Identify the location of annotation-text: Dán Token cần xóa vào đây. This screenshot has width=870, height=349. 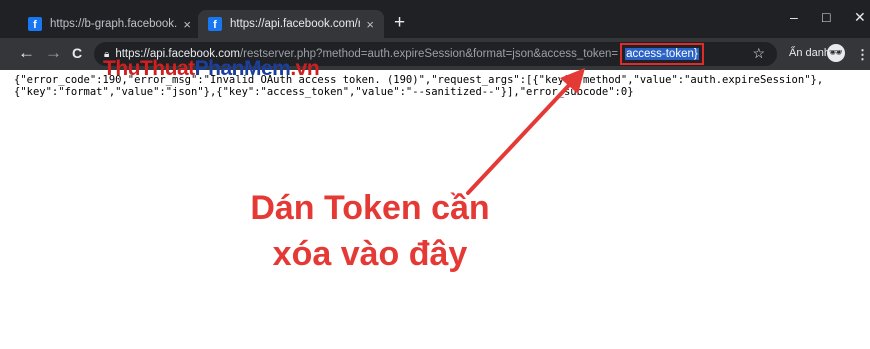
(370, 231).